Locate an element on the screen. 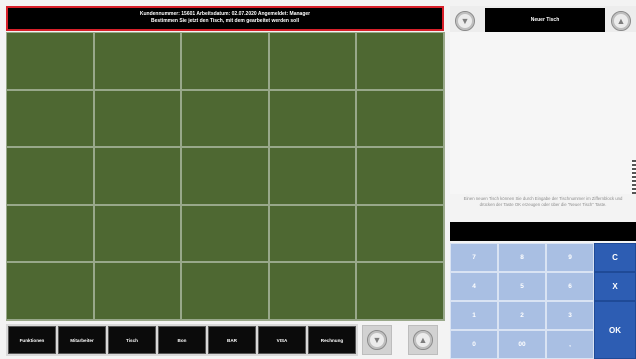 Image resolution: width=636 pixels, height=359 pixels. key-comma: , is located at coordinates (570, 344).